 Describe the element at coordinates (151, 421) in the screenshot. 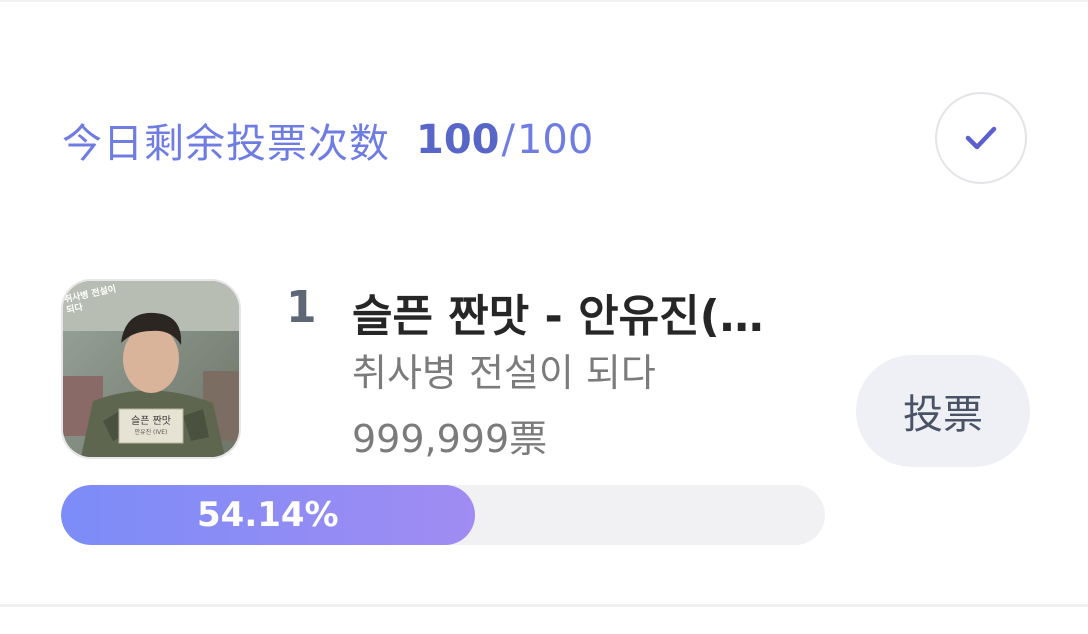

I see `album-cover-song: 슬픈 짠맛` at that location.